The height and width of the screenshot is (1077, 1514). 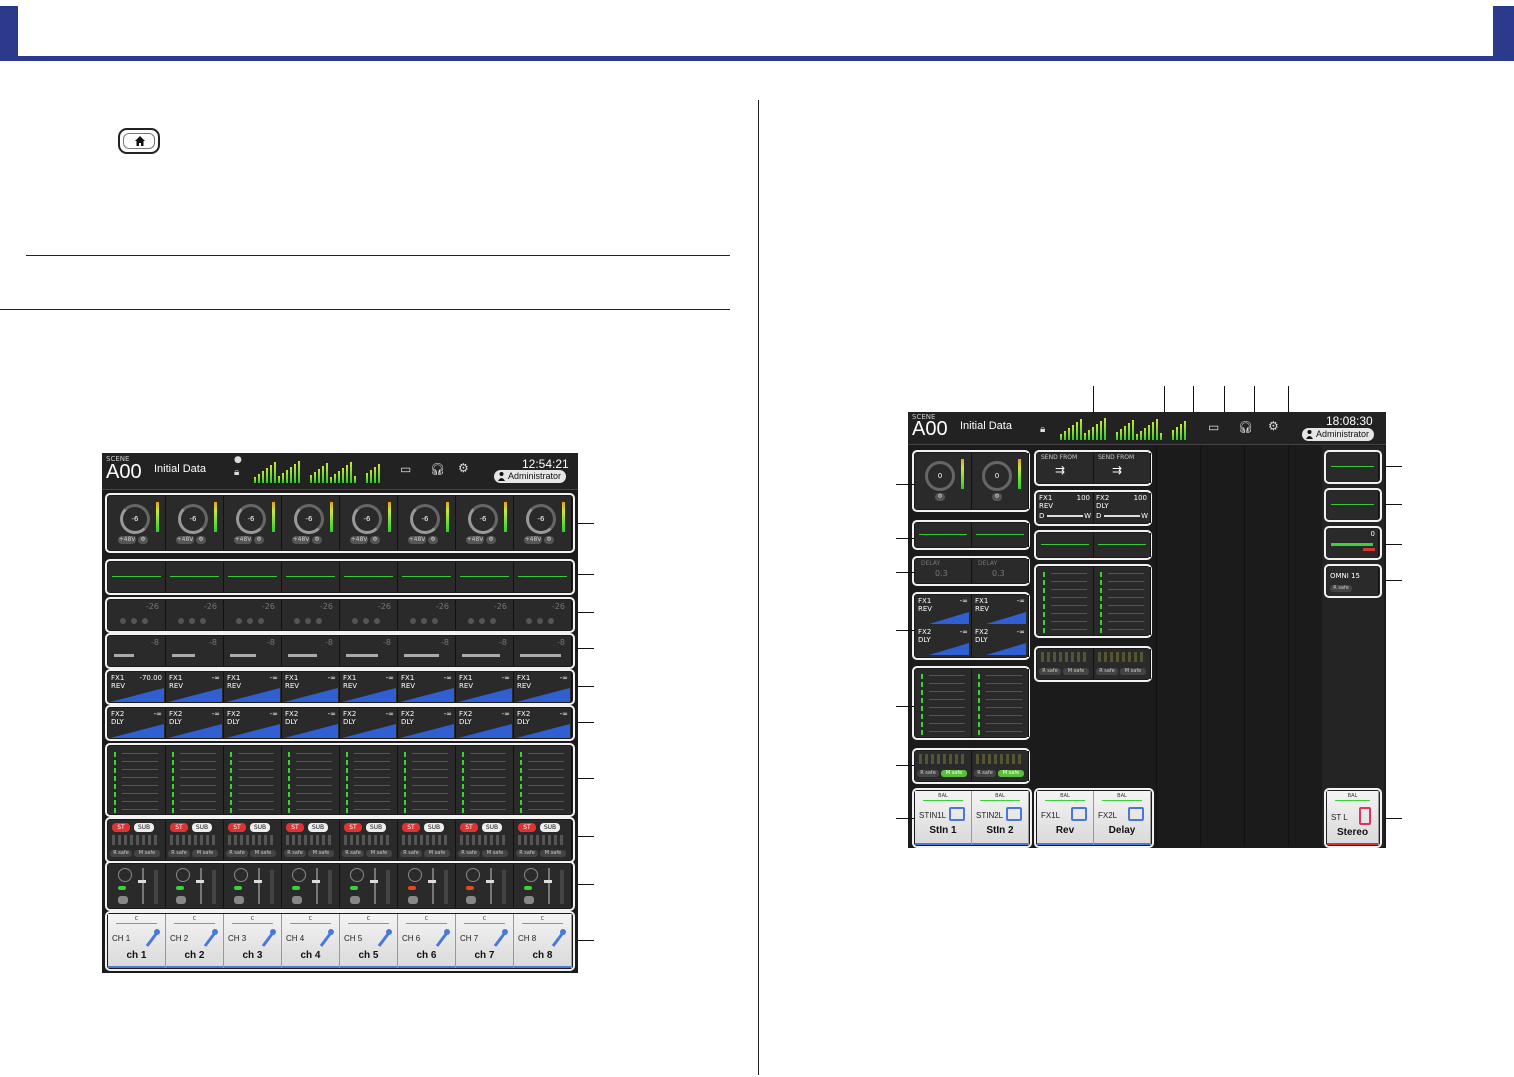 What do you see at coordinates (253, 941) in the screenshot?
I see `channel-select-button: C CH 3 ch 3` at bounding box center [253, 941].